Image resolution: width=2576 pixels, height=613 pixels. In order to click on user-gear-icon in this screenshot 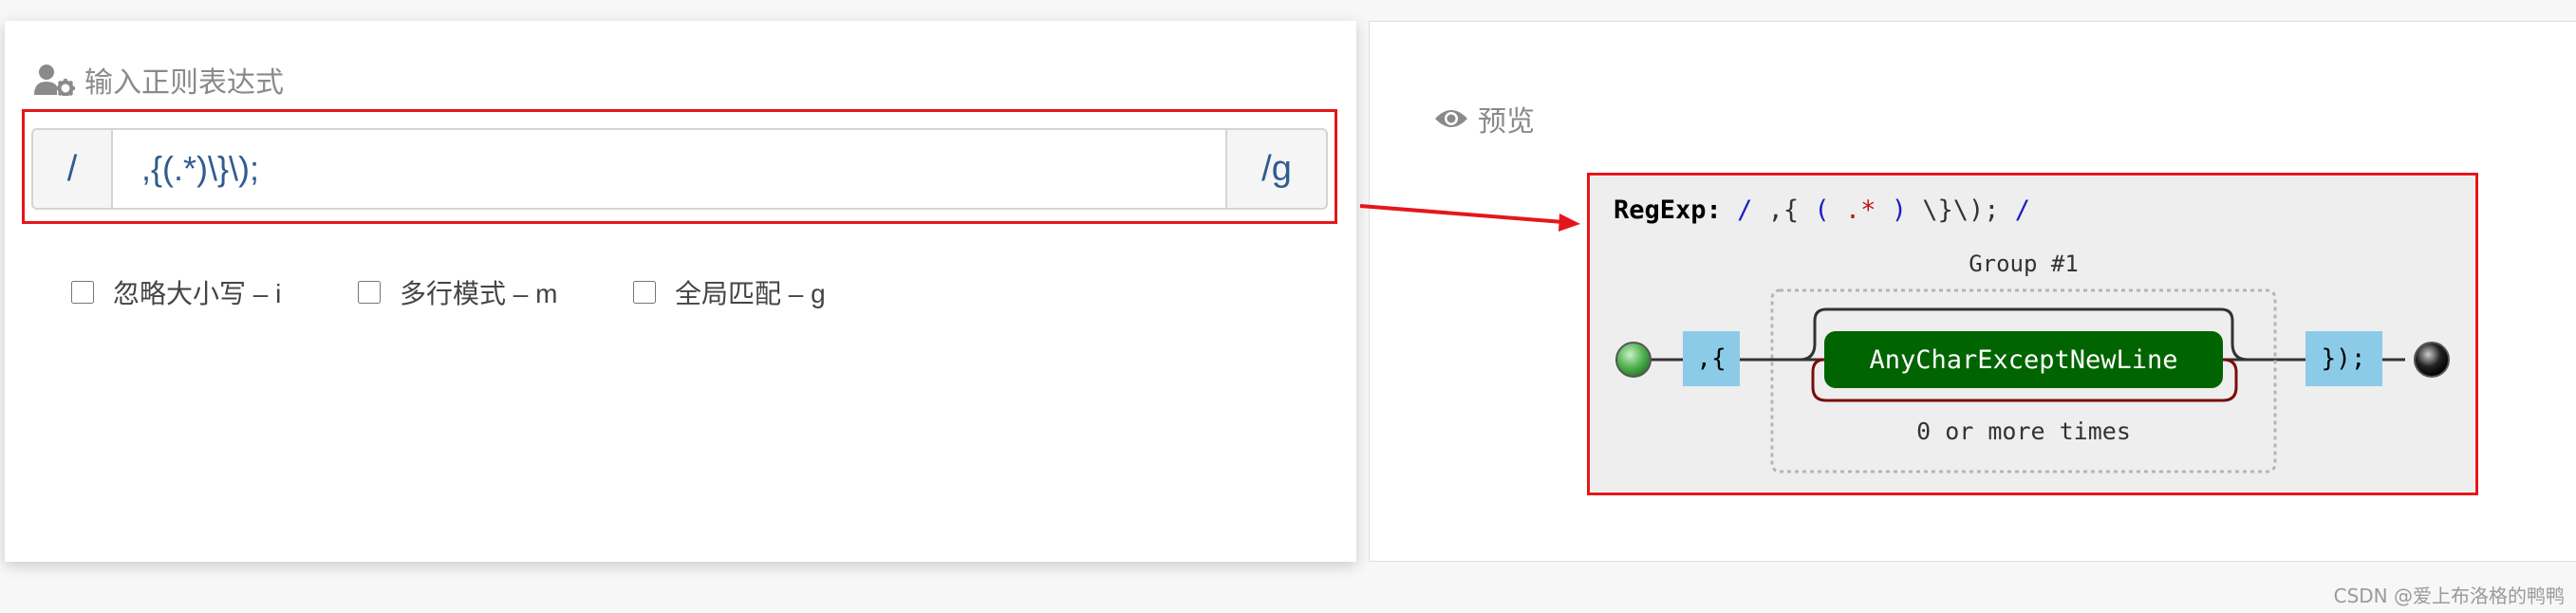, I will do `click(55, 80)`.